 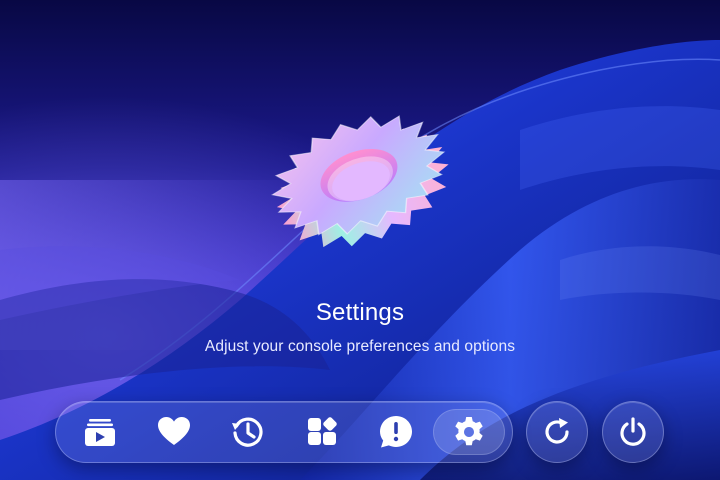 I want to click on dock-item-history, so click(x=248, y=432).